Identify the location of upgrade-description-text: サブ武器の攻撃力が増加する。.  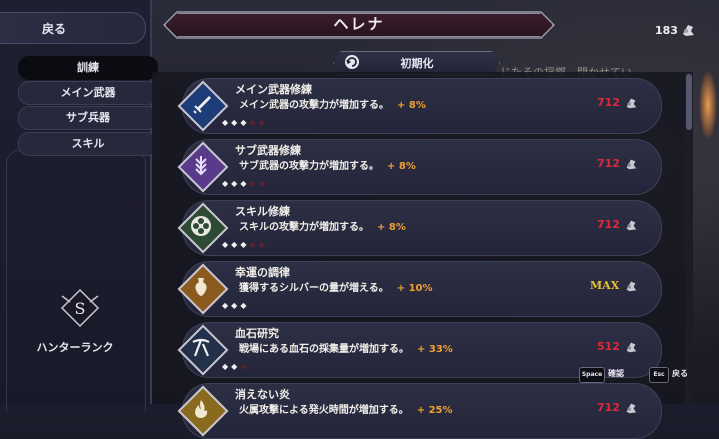
(309, 166).